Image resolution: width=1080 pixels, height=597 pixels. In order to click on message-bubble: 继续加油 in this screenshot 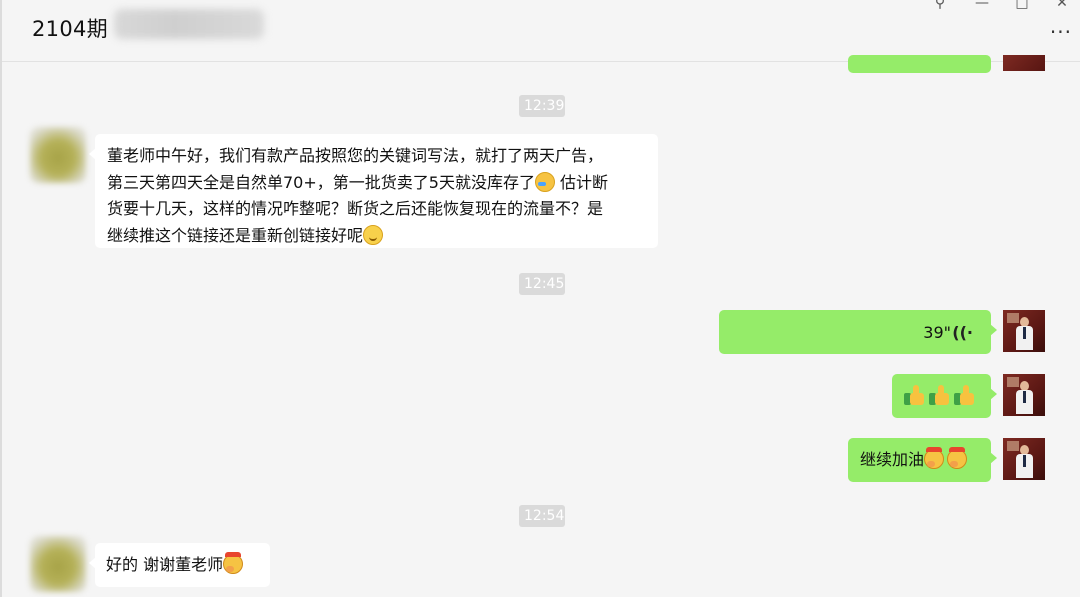, I will do `click(922, 460)`.